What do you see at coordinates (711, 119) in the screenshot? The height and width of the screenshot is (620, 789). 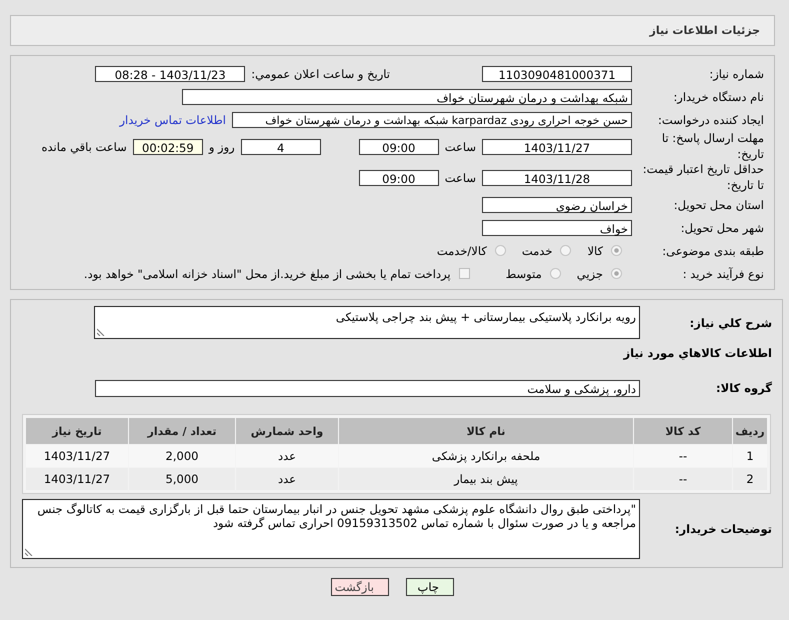 I see `field-label: ایجاد کننده درخواست:` at bounding box center [711, 119].